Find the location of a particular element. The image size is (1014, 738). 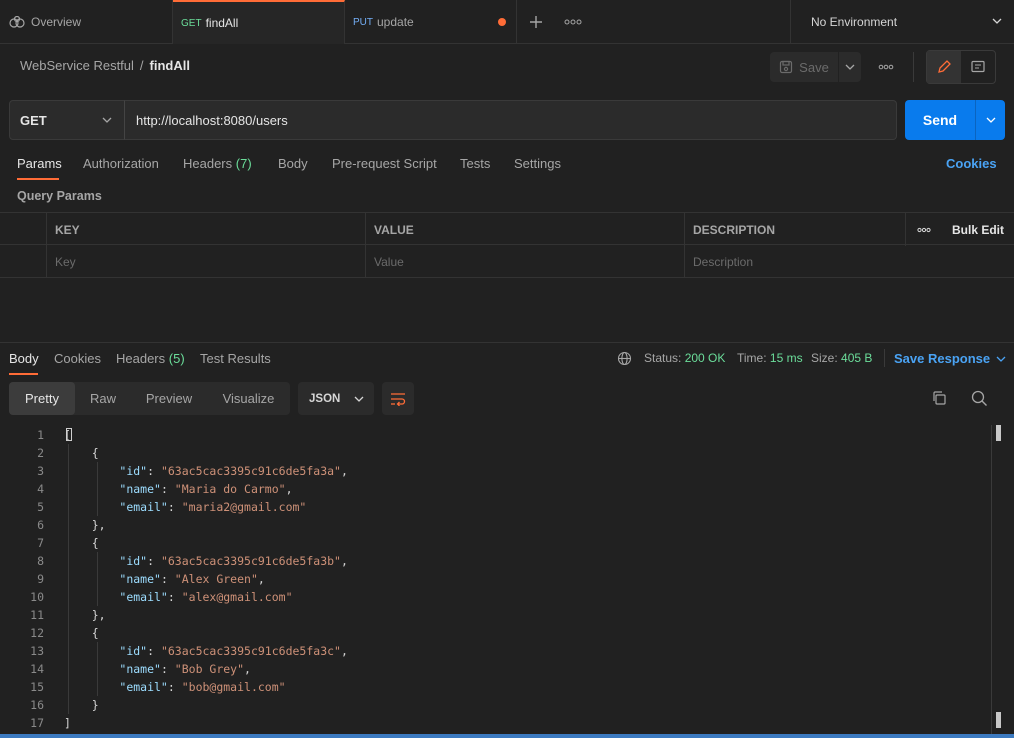

scrollbar-track is located at coordinates (991, 580).